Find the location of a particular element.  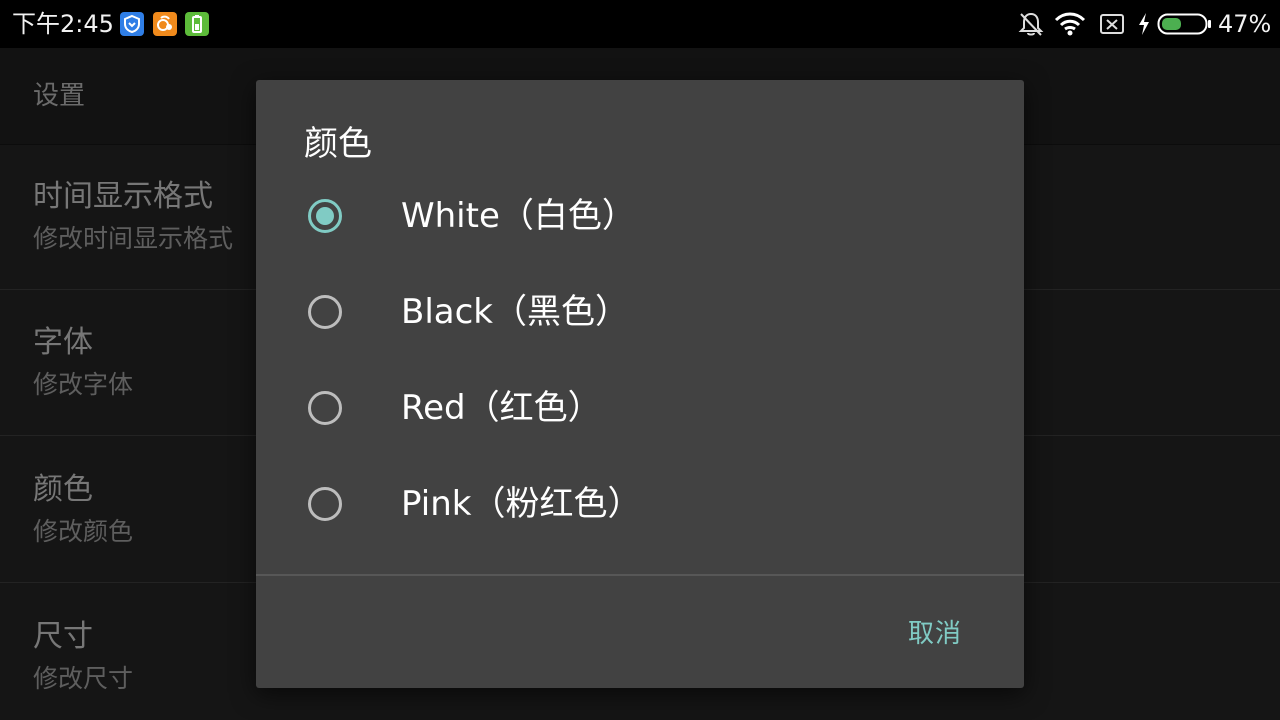

wifi-icon is located at coordinates (1070, 26).